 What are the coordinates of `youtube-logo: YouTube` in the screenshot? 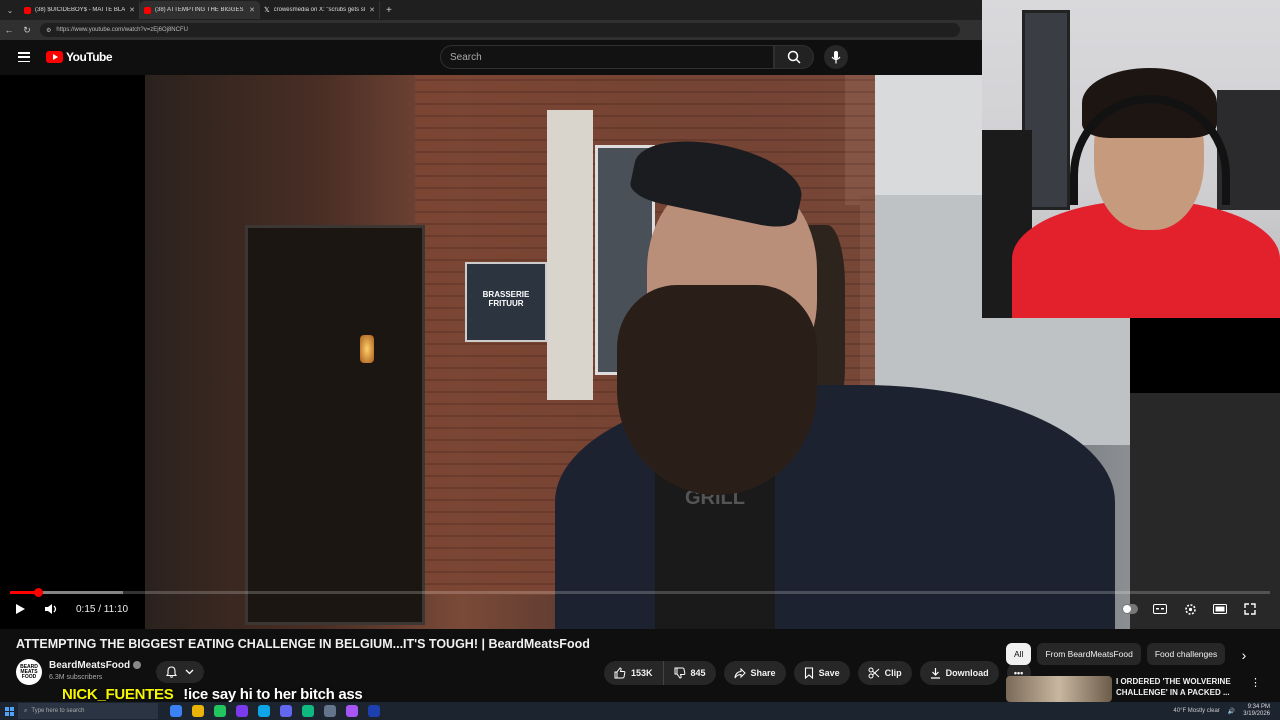 It's located at (79, 57).